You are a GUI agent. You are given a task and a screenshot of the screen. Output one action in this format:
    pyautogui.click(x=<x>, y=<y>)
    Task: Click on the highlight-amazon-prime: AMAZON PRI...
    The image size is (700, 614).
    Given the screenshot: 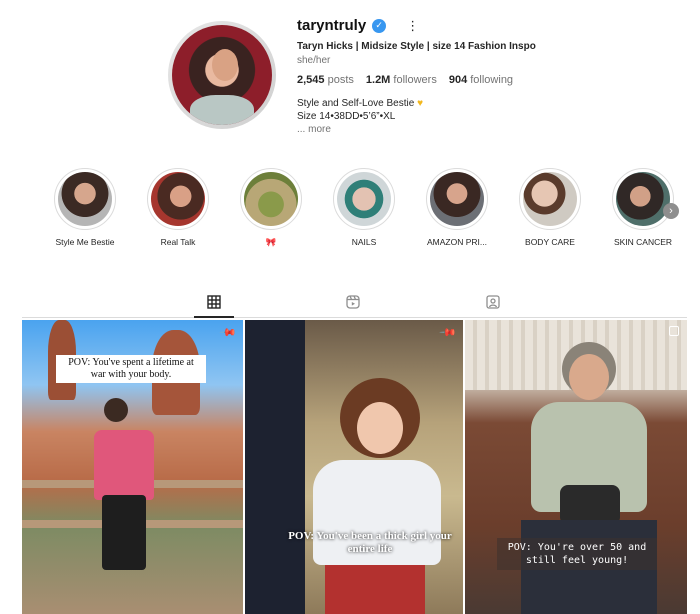 What is the action you would take?
    pyautogui.click(x=457, y=207)
    